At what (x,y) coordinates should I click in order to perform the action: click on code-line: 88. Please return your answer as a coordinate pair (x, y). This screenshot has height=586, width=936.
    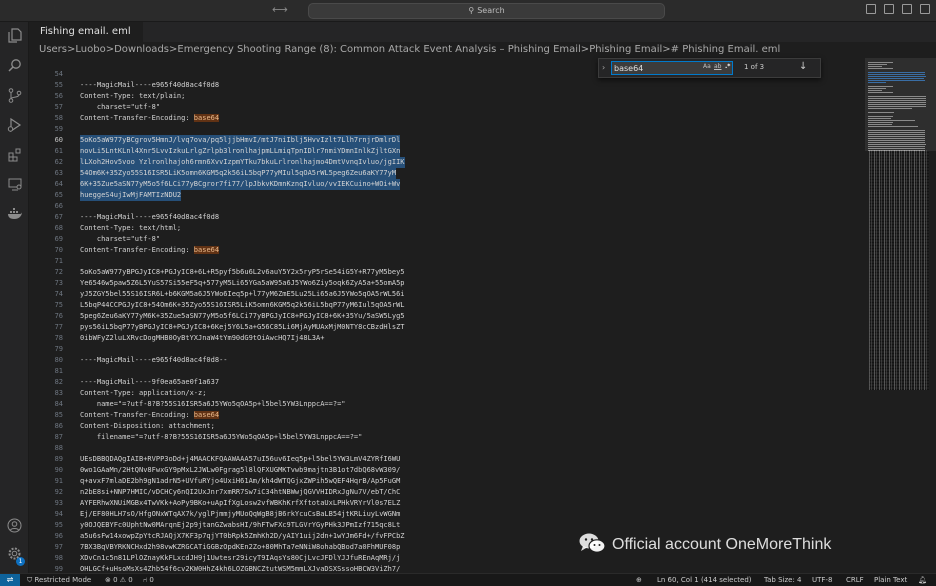
    Looking at the image, I should click on (447, 448).